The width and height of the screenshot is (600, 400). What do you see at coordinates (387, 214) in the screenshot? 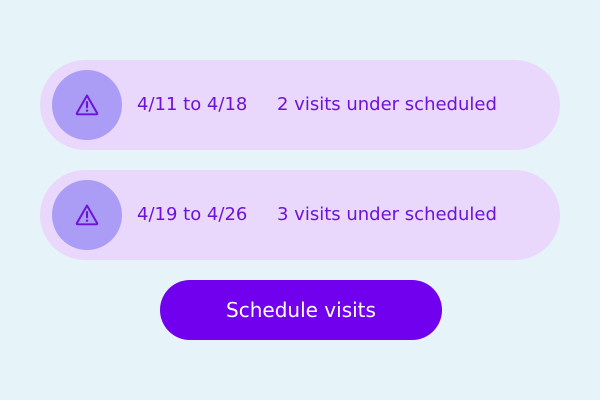
I see `visit-status-label: 3 visits under scheduled` at bounding box center [387, 214].